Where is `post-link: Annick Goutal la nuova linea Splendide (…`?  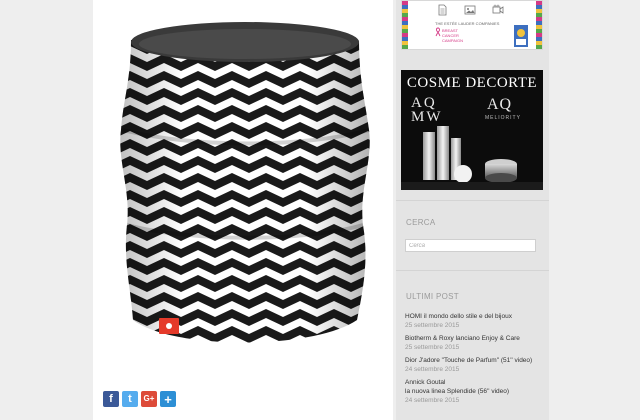
post-link: Annick Goutal la nuova linea Splendide (… is located at coordinates (475, 387).